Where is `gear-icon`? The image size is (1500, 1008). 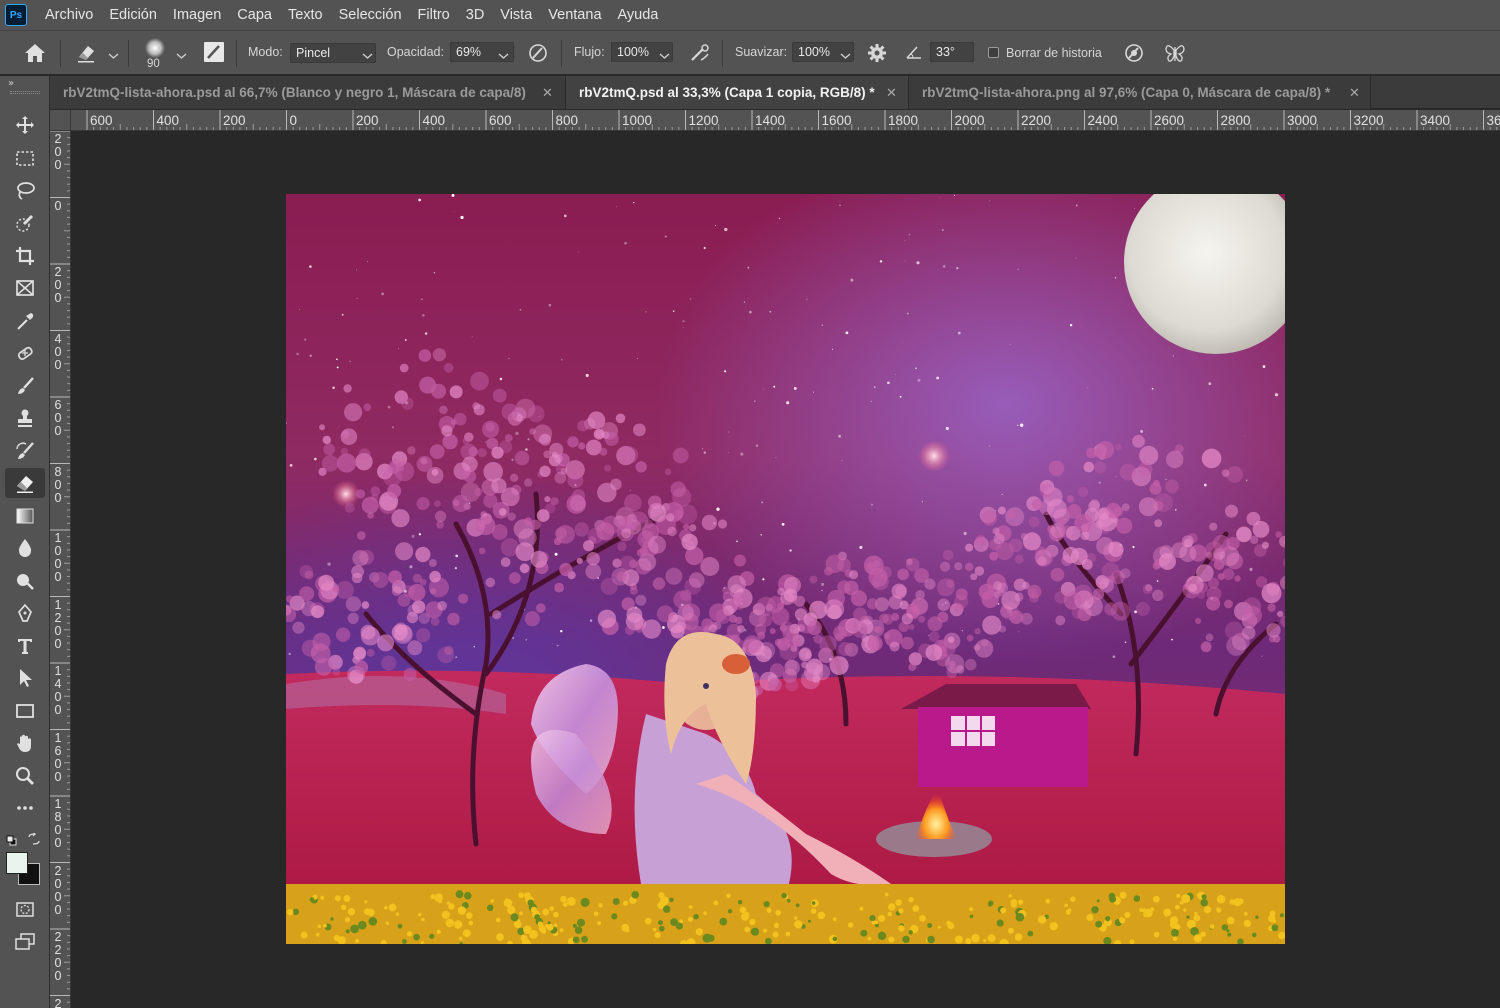 gear-icon is located at coordinates (877, 53).